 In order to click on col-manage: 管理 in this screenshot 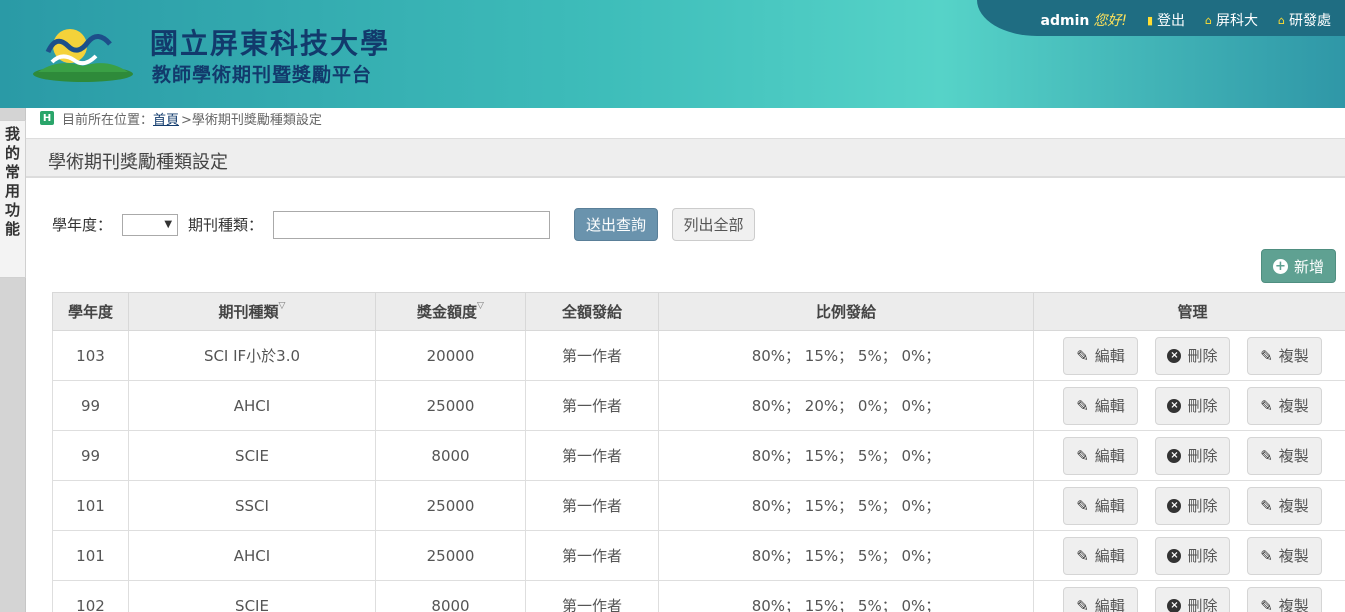, I will do `click(1189, 311)`.